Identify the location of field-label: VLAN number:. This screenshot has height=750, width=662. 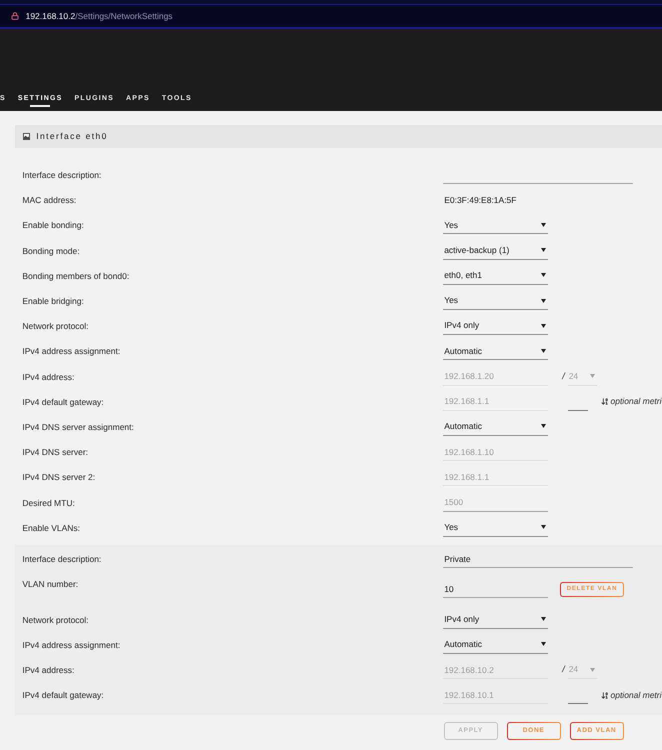
(50, 584).